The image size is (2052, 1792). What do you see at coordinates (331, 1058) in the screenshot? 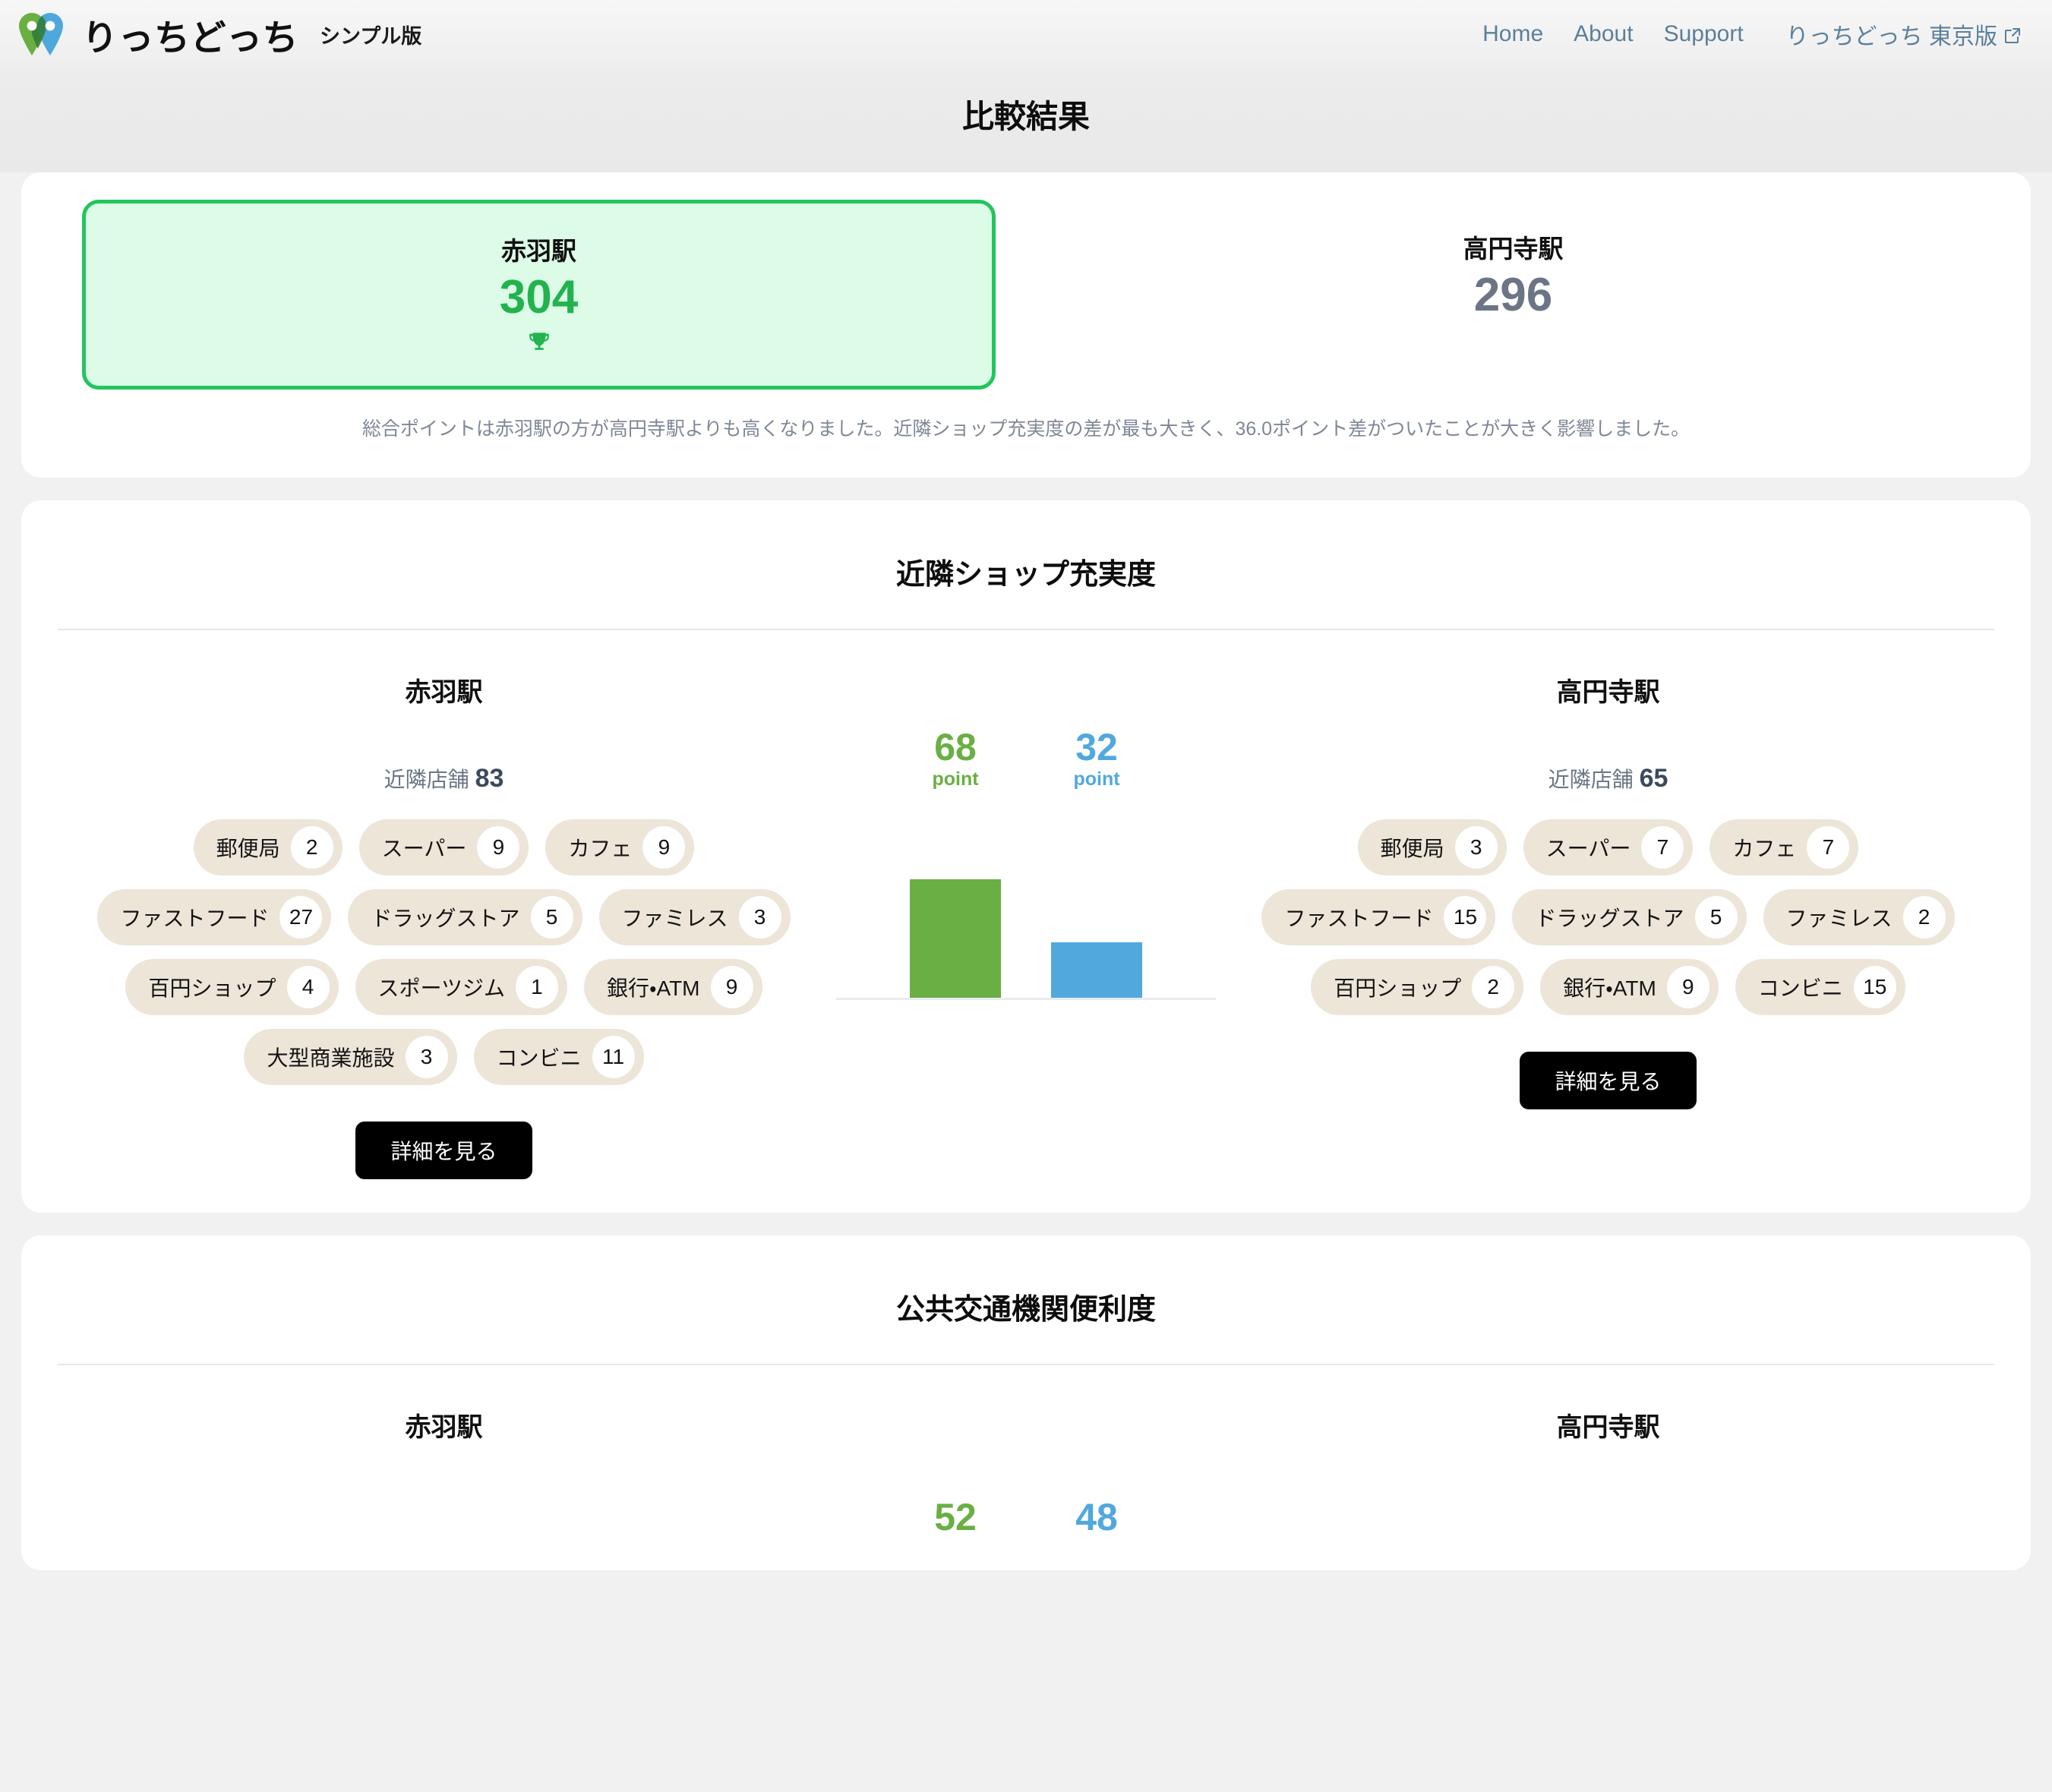
I see `shop-chip-label: 大型商業施設` at bounding box center [331, 1058].